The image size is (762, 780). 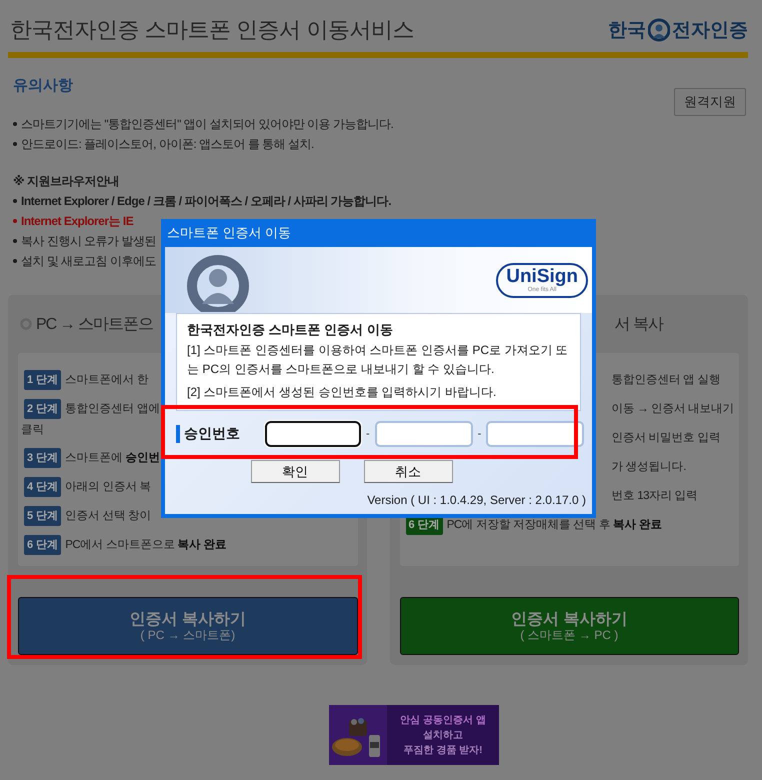 I want to click on panel-title: 서 복사, so click(x=638, y=324).